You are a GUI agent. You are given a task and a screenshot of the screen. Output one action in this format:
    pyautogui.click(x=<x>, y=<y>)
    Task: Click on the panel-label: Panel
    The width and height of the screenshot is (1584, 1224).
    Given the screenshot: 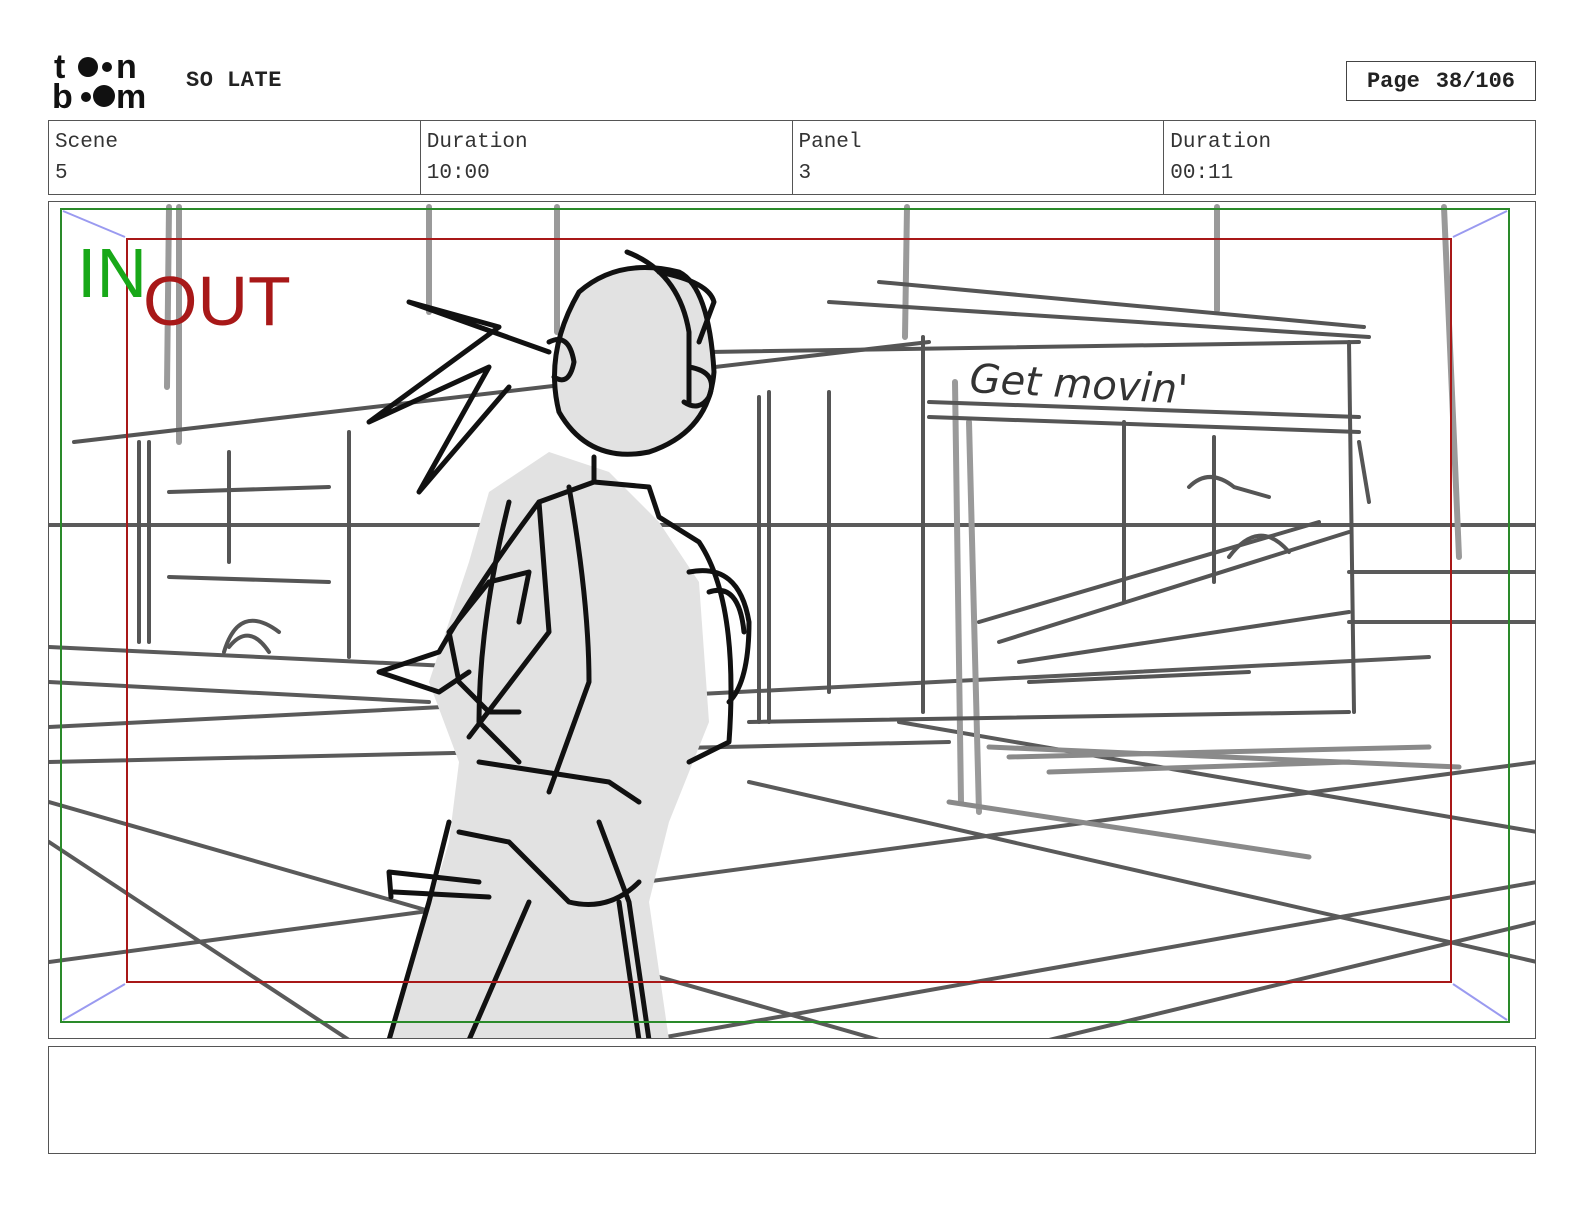 What is the action you would take?
    pyautogui.click(x=830, y=142)
    